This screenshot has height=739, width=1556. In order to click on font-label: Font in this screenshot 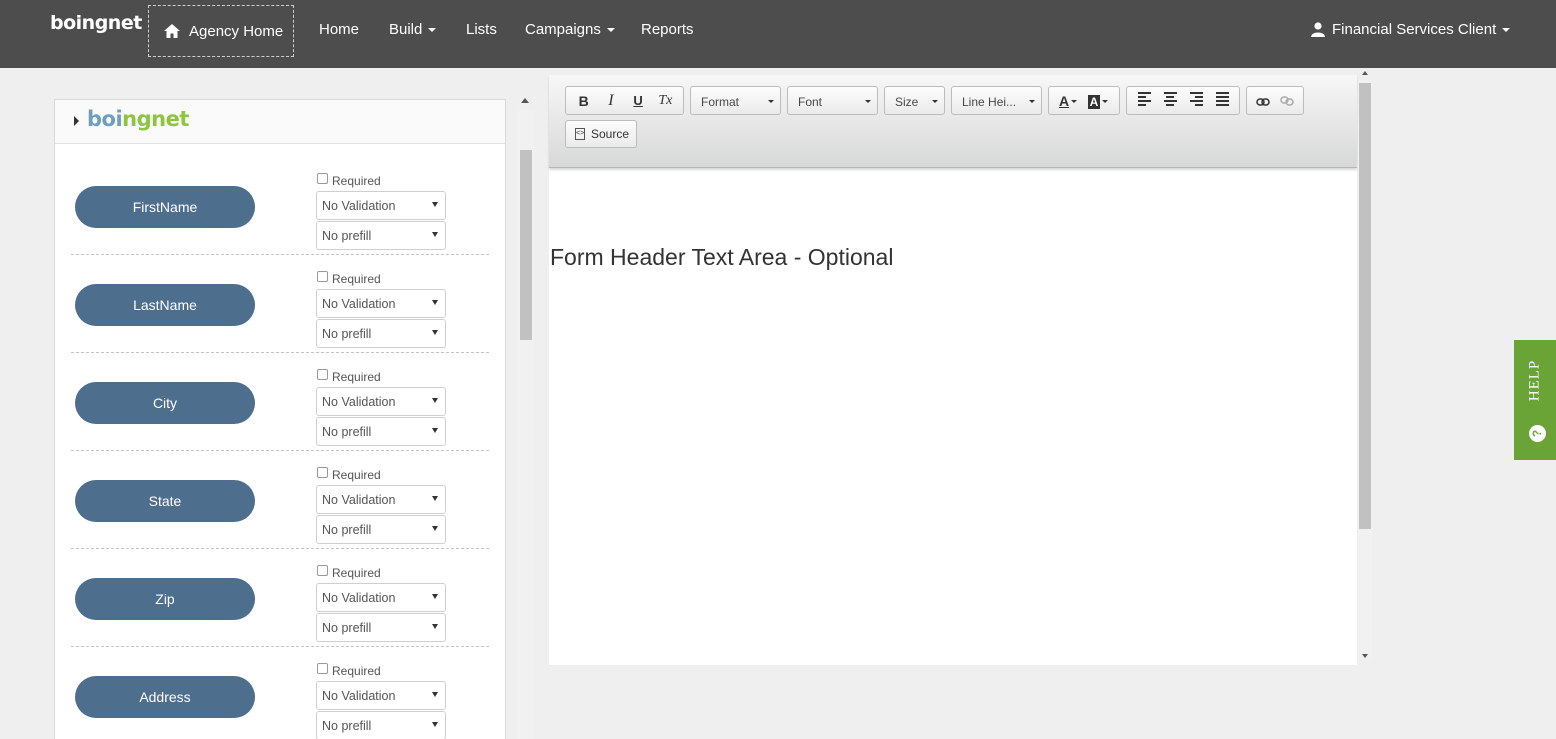, I will do `click(810, 102)`.